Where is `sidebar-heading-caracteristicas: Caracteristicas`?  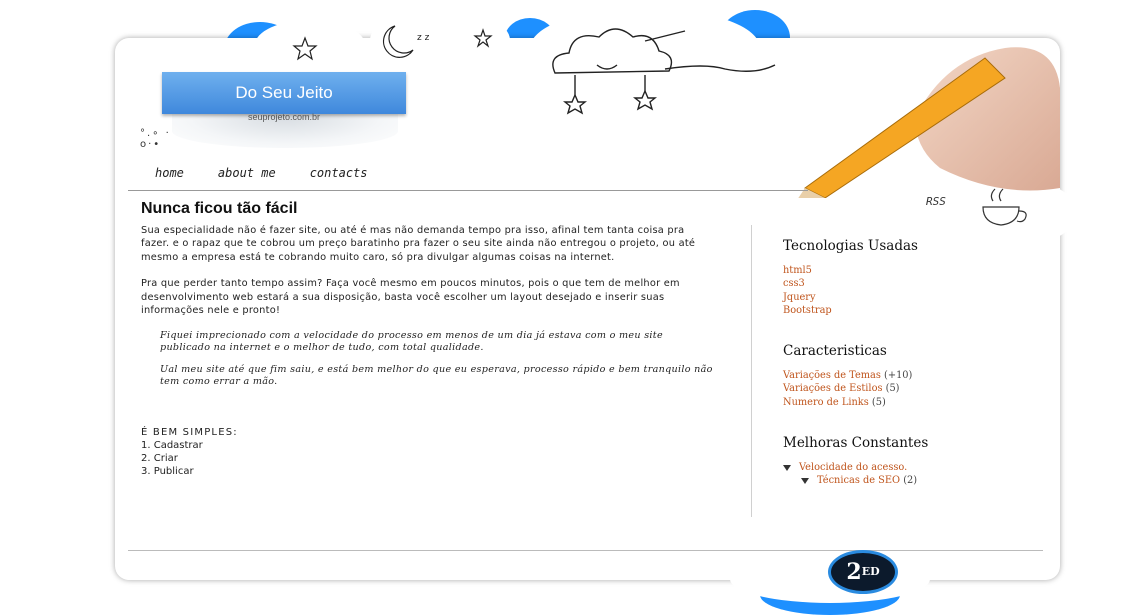
sidebar-heading-caracteristicas: Caracteristicas is located at coordinates (835, 351).